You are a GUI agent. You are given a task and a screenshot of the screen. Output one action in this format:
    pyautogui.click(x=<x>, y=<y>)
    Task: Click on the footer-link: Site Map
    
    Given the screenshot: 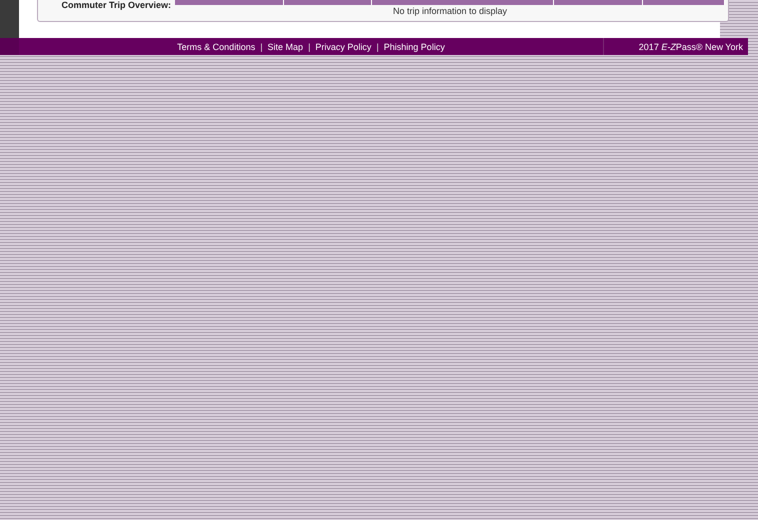 What is the action you would take?
    pyautogui.click(x=286, y=47)
    